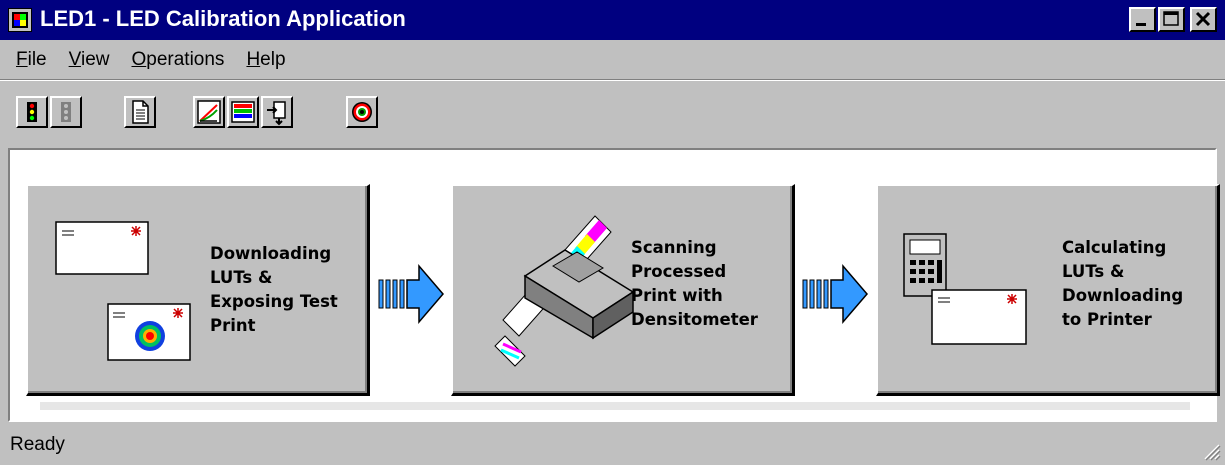  Describe the element at coordinates (95, 59) in the screenshot. I see `menu-view-label: iew` at that location.